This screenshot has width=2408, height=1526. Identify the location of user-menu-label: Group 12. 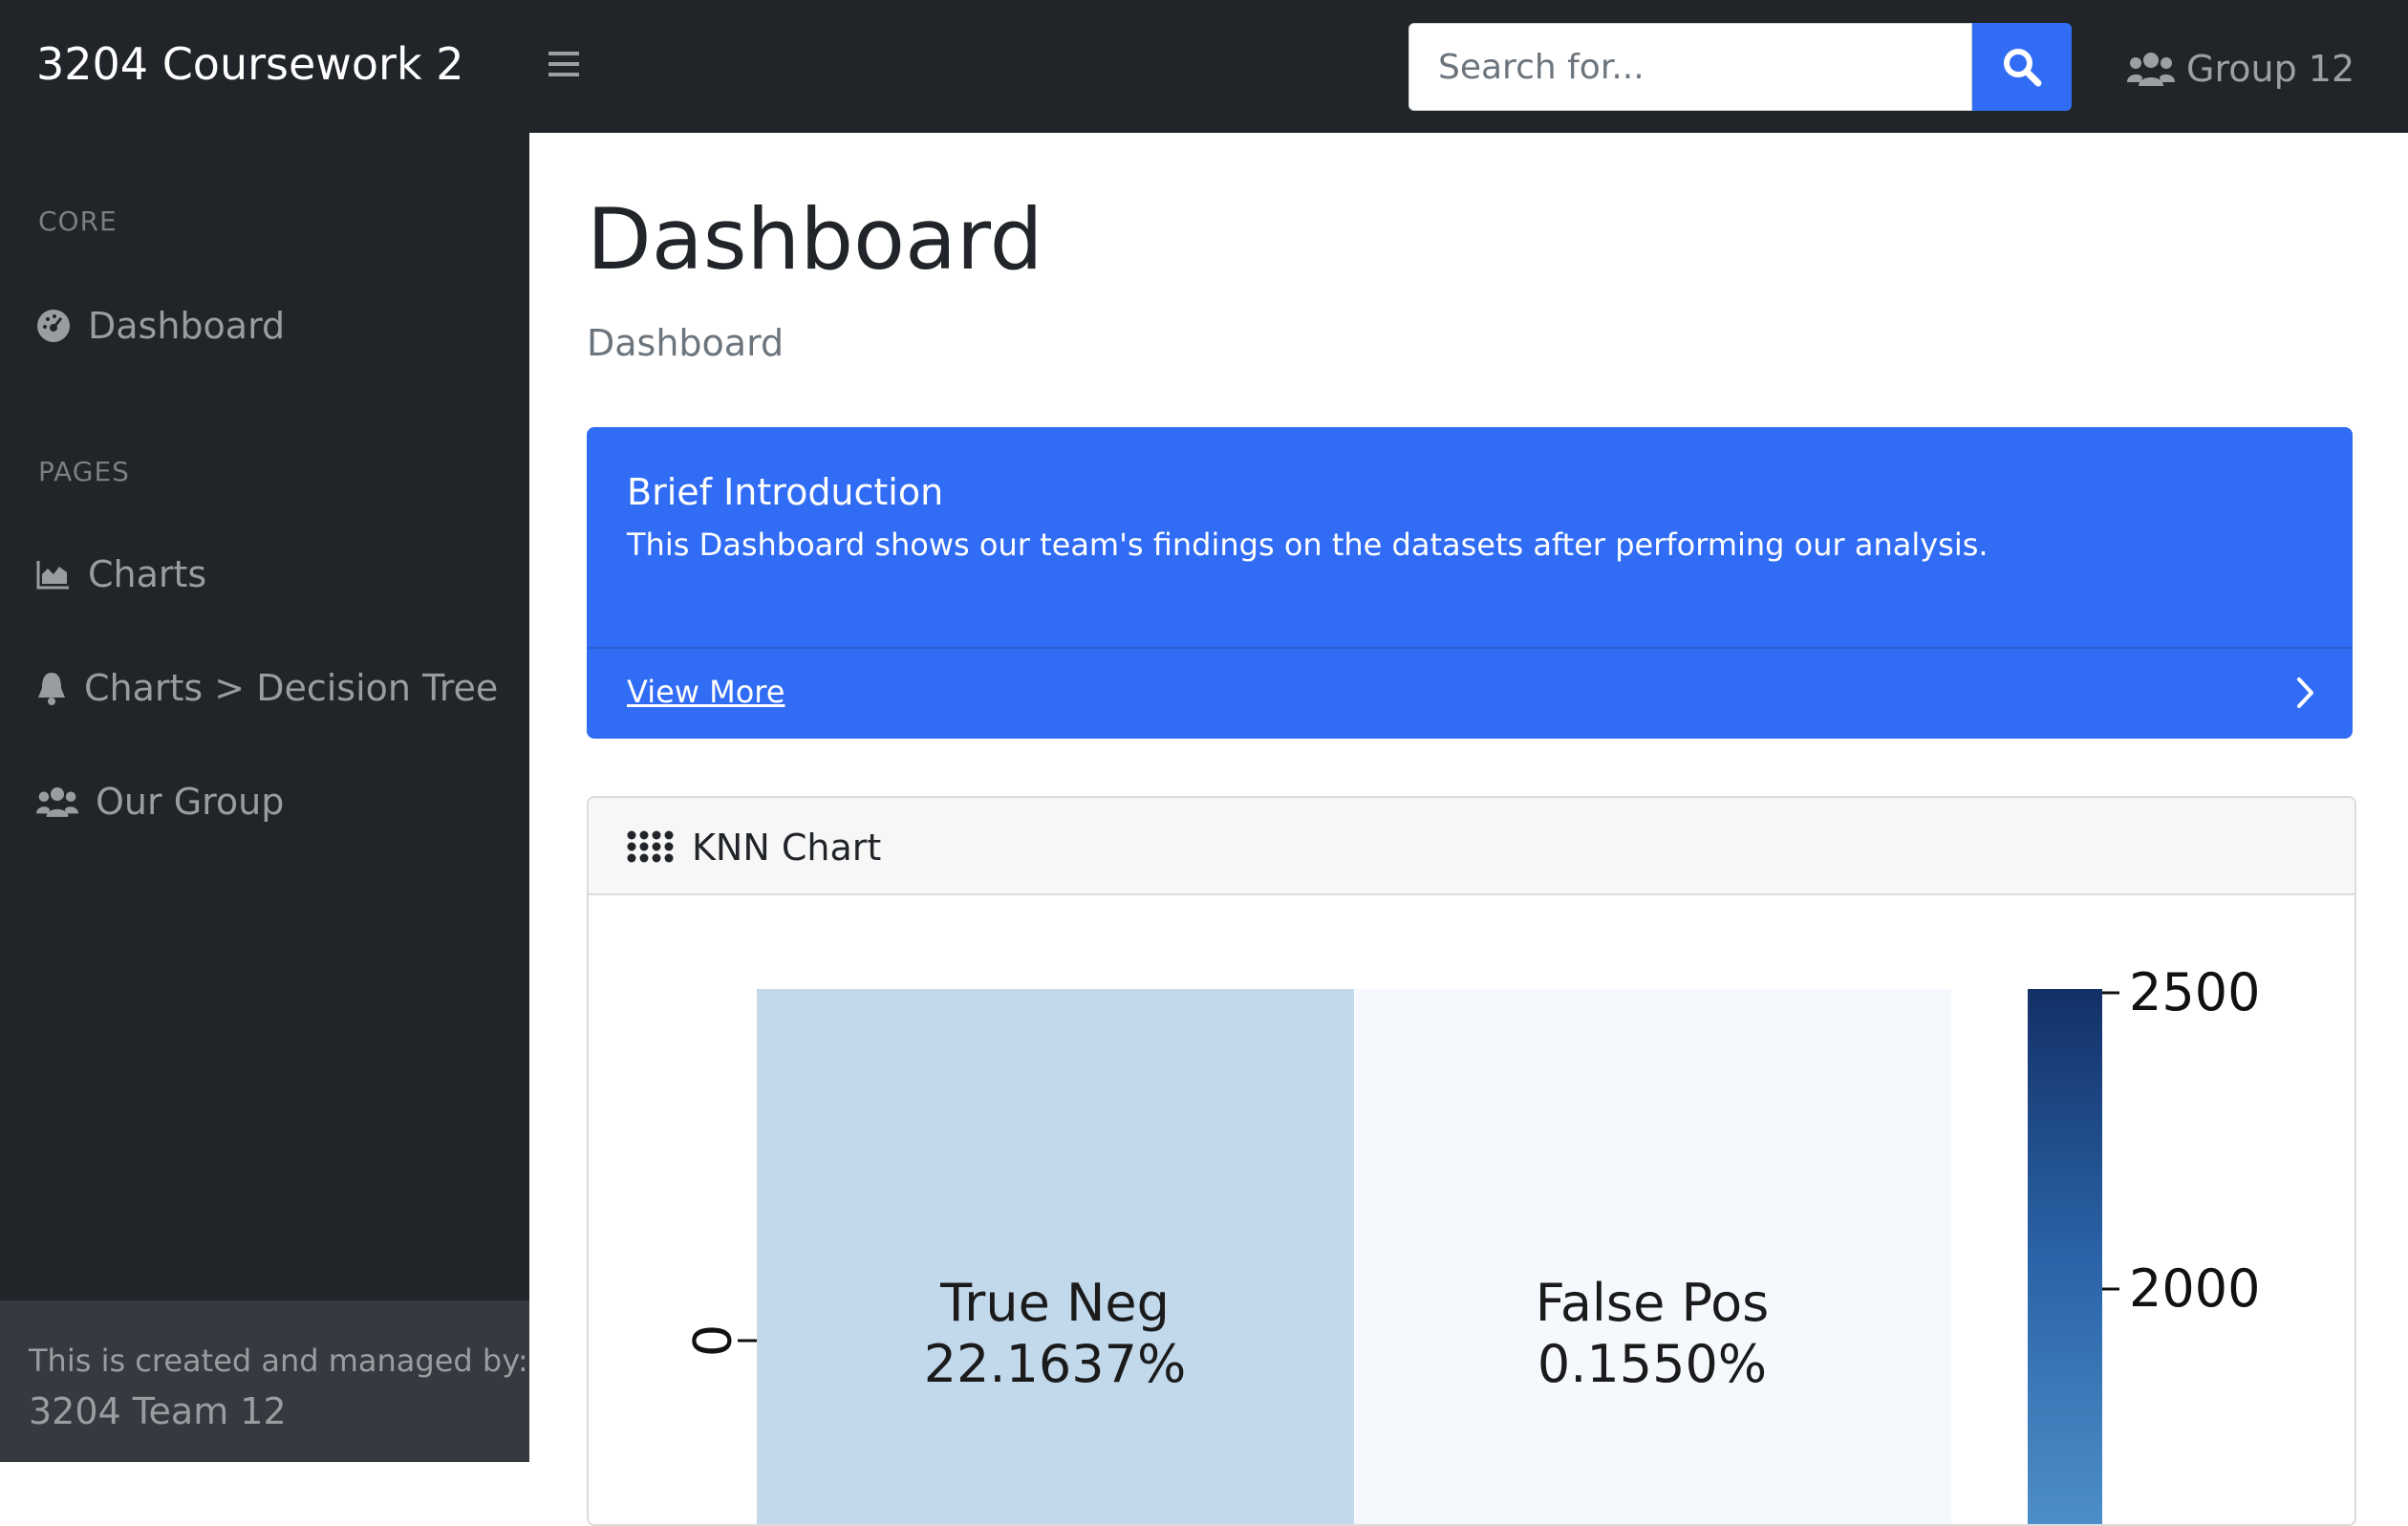
(2271, 69).